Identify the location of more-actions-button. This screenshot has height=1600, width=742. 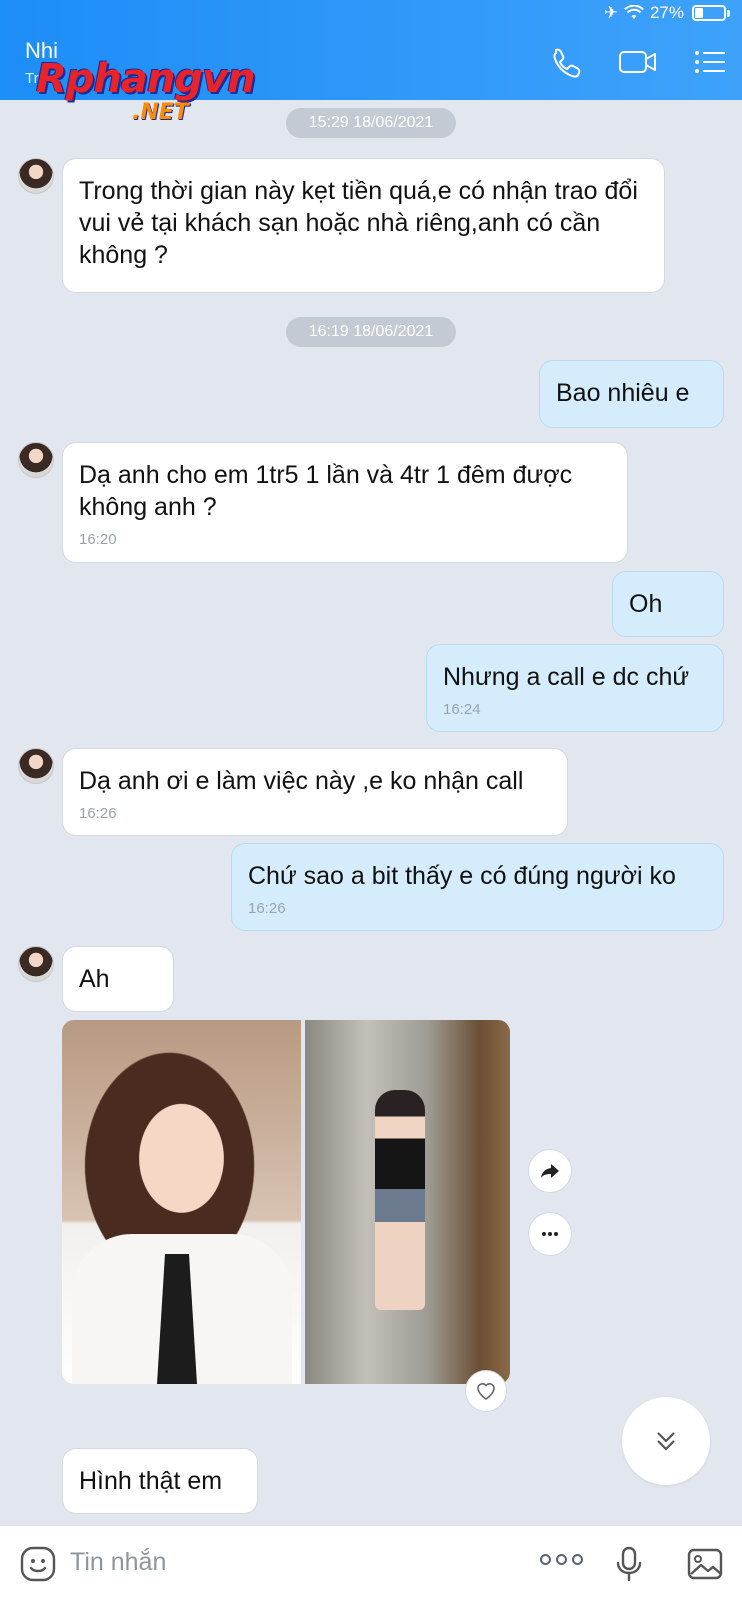
(561, 1559).